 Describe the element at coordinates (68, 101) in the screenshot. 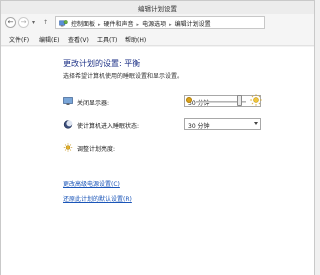

I see `monitor-icon` at that location.